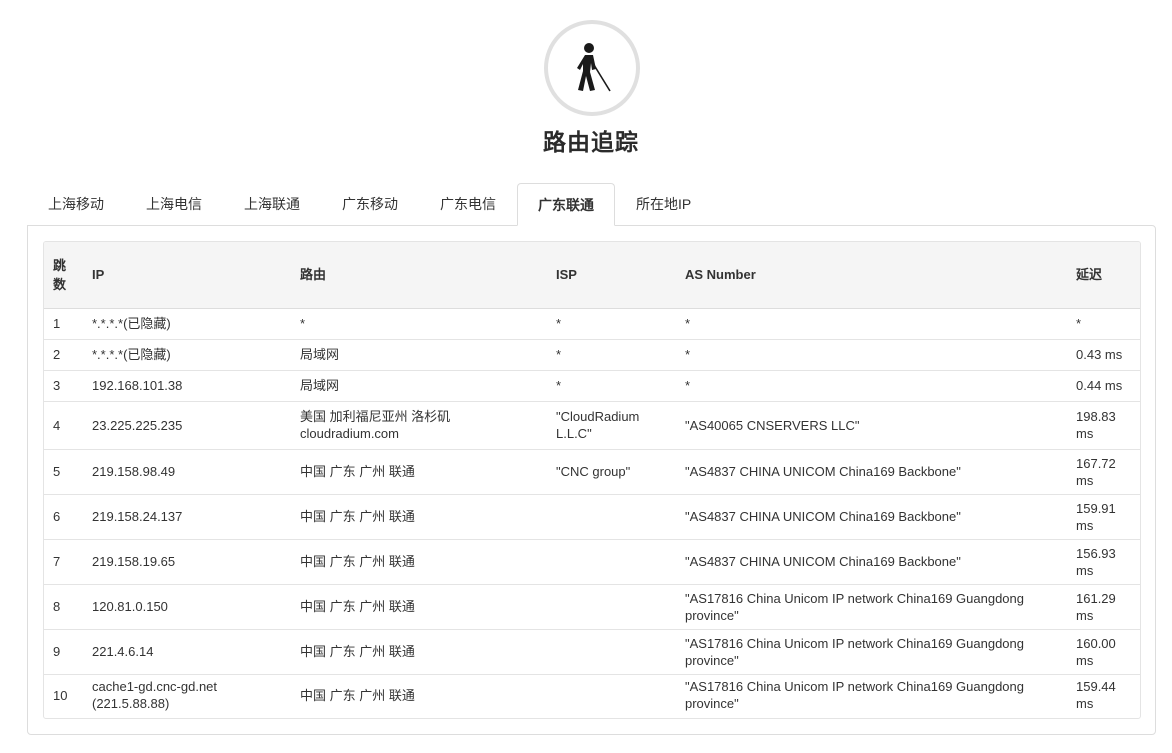 Image resolution: width=1172 pixels, height=753 pixels. I want to click on tab-local-ip: 所在地IP, so click(663, 204).